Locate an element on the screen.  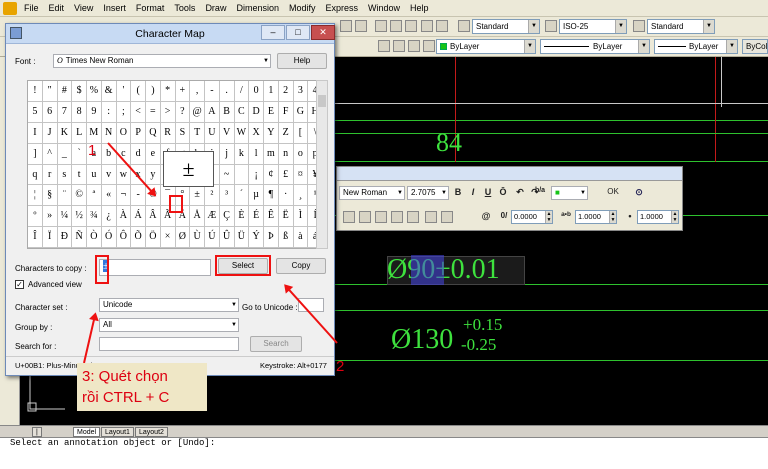
char-cell: 2 is located at coordinates (286, 91).